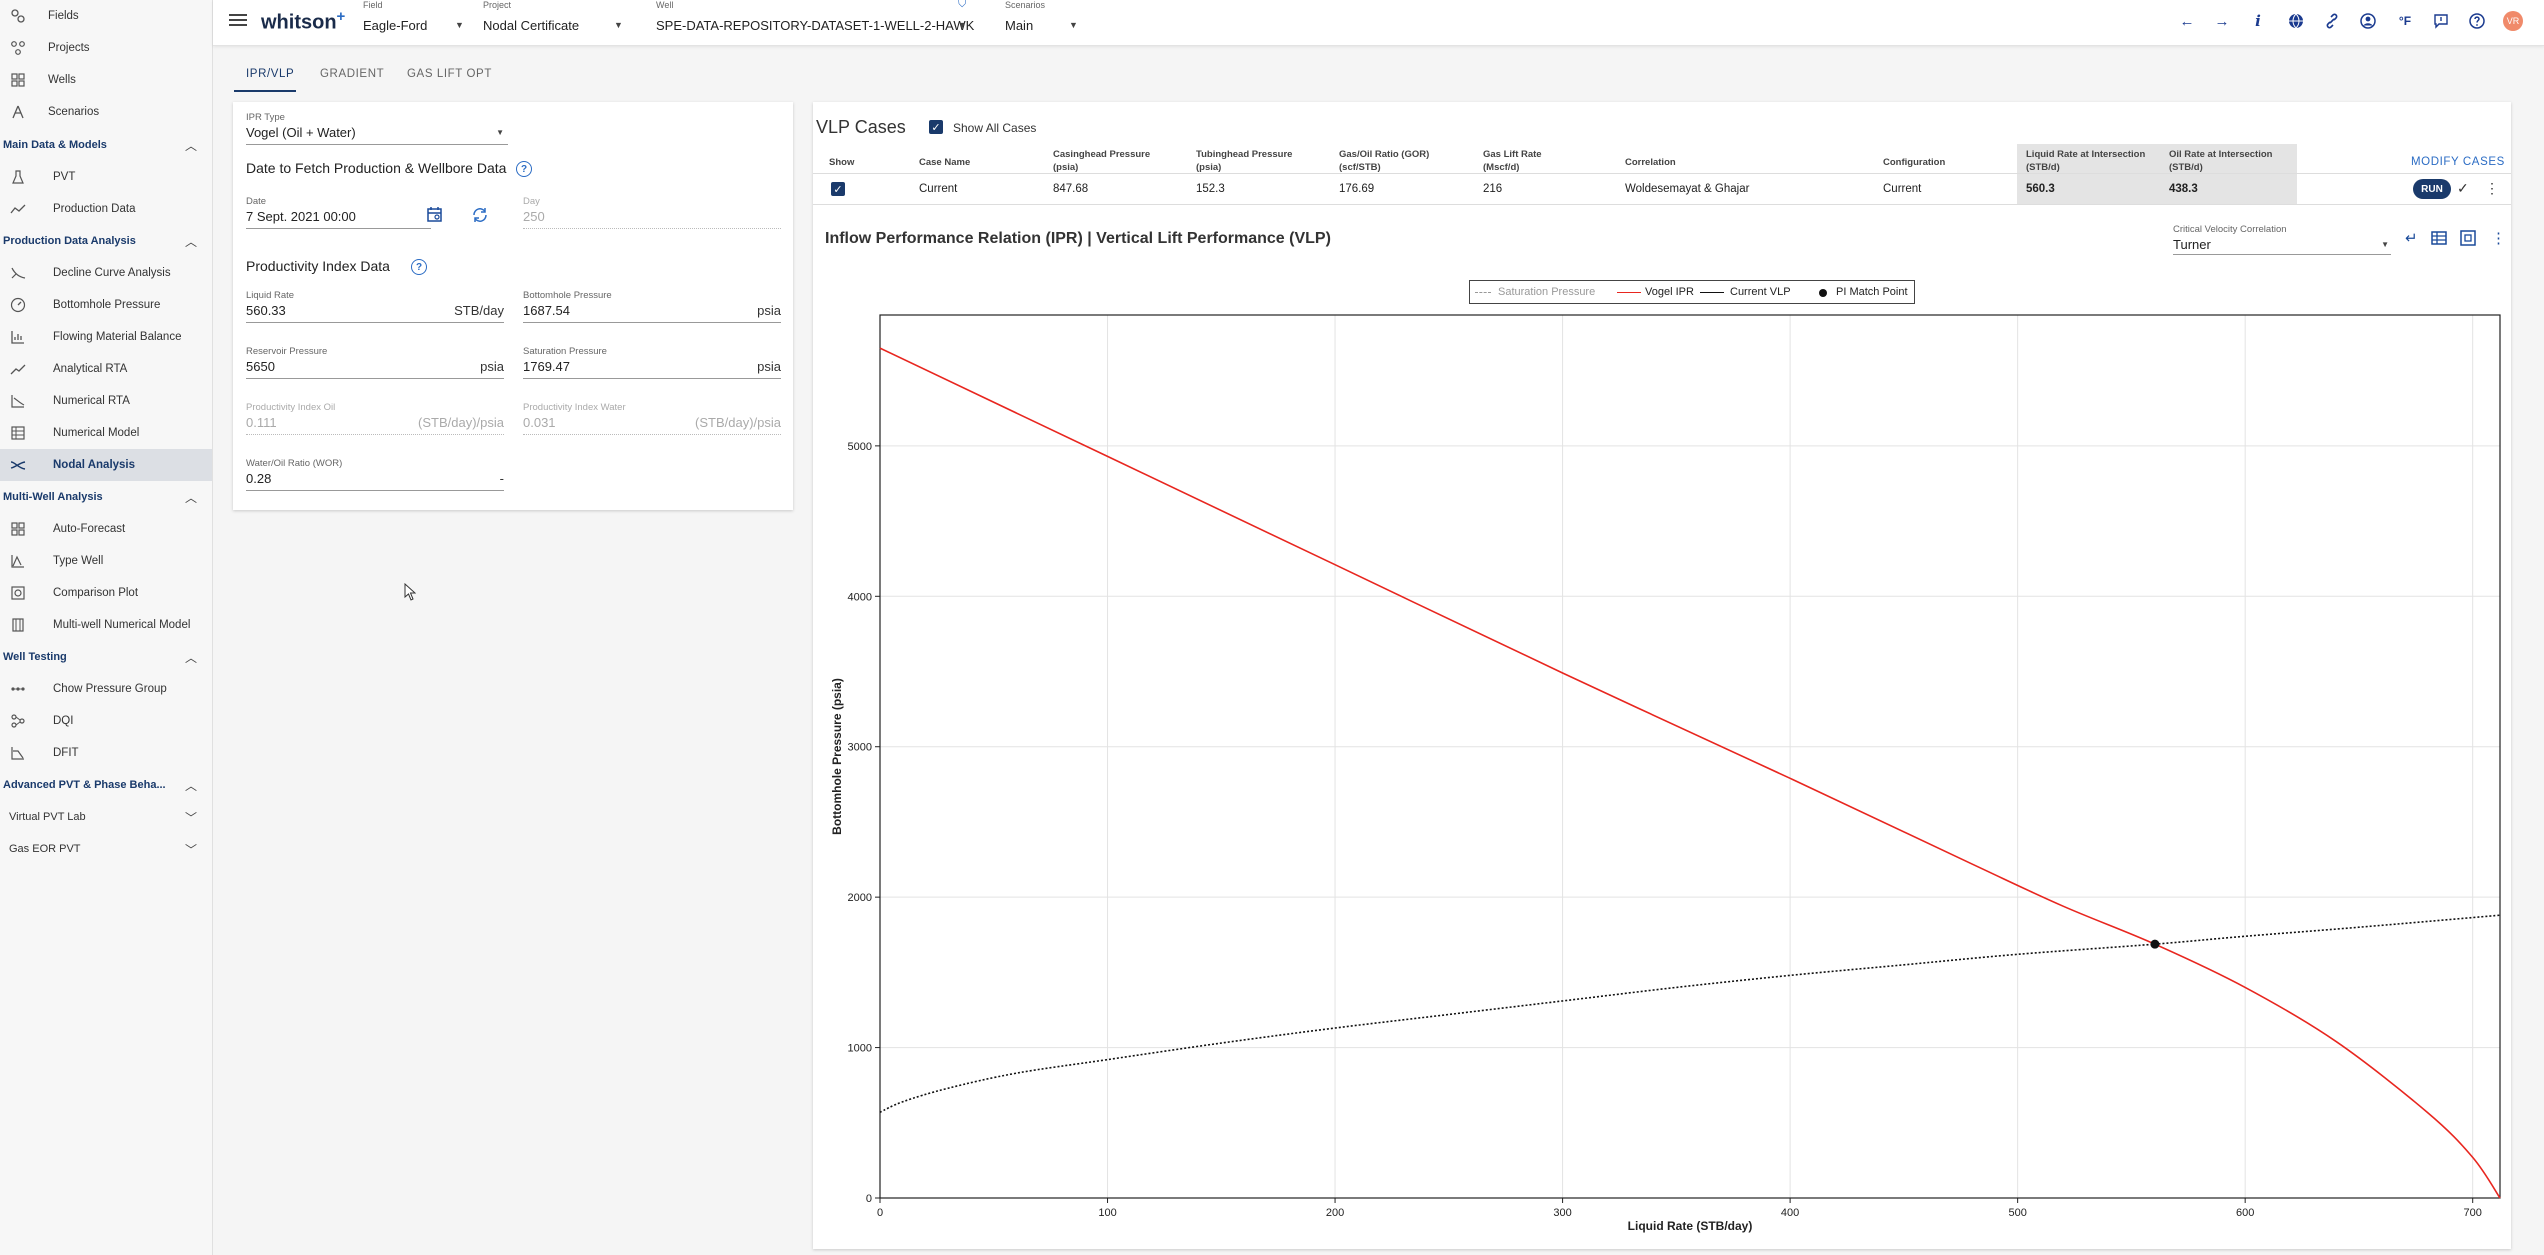  What do you see at coordinates (2258, 21) in the screenshot?
I see `info-icon: i` at bounding box center [2258, 21].